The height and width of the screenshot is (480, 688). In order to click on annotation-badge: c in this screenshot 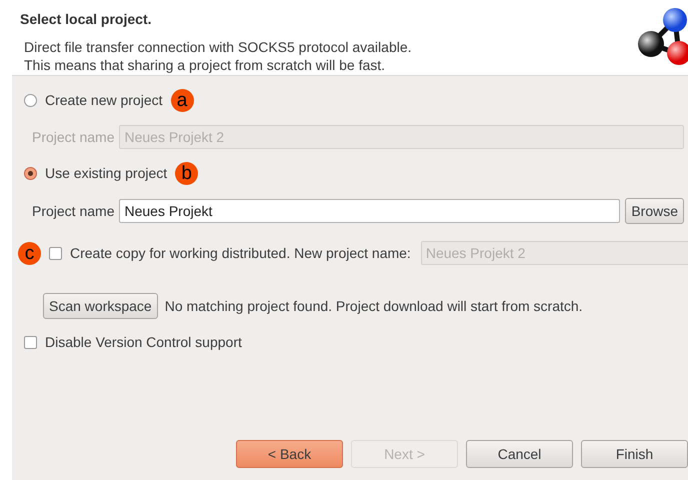, I will do `click(29, 253)`.